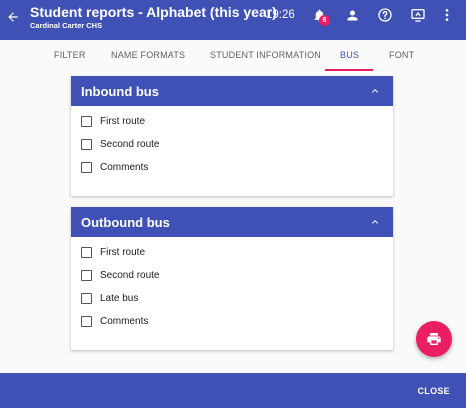  Describe the element at coordinates (70, 55) in the screenshot. I see `tab-filter: FILTER` at that location.